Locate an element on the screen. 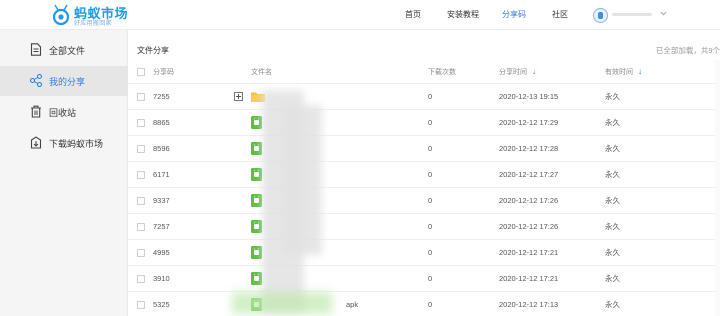  sidebar-item-all-files: 全部文件 is located at coordinates (64, 50).